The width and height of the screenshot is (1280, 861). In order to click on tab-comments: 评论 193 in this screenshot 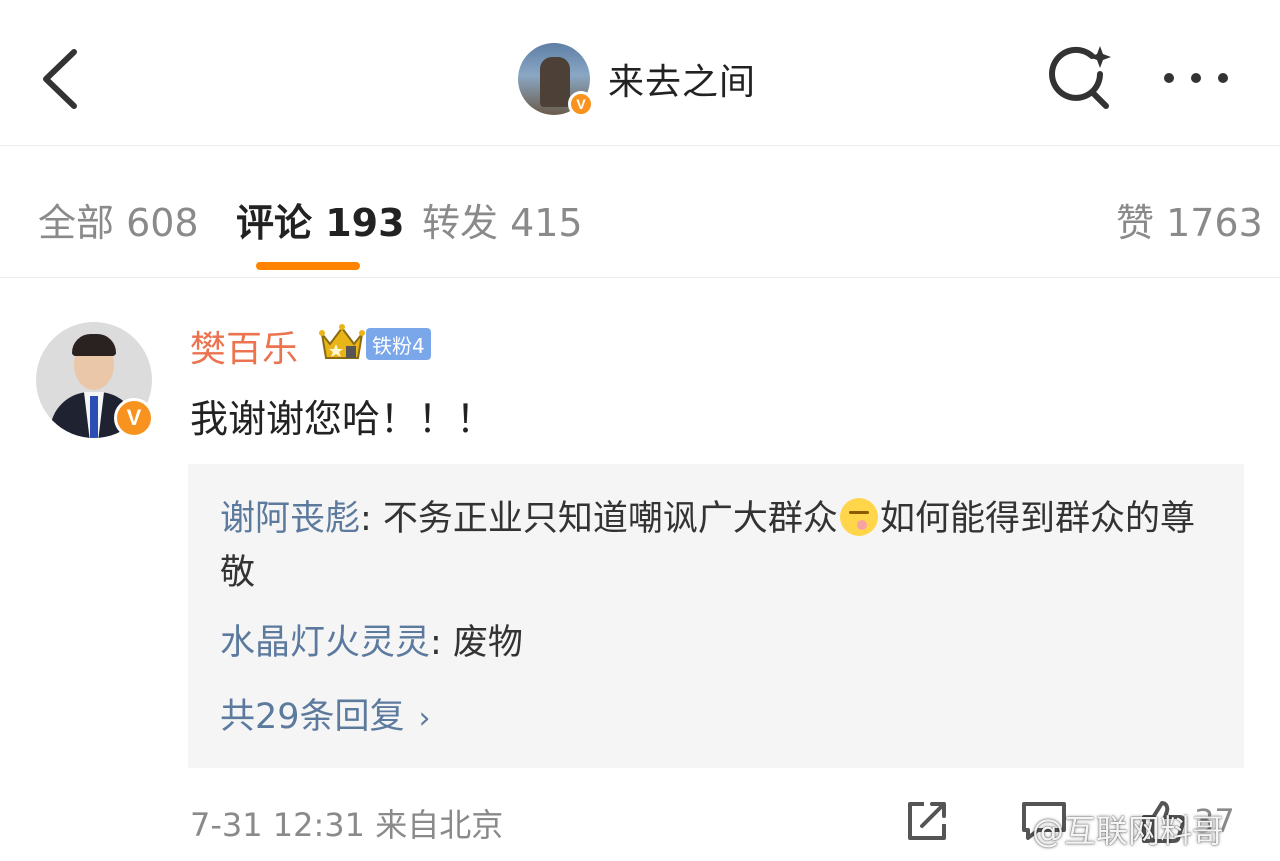, I will do `click(320, 219)`.